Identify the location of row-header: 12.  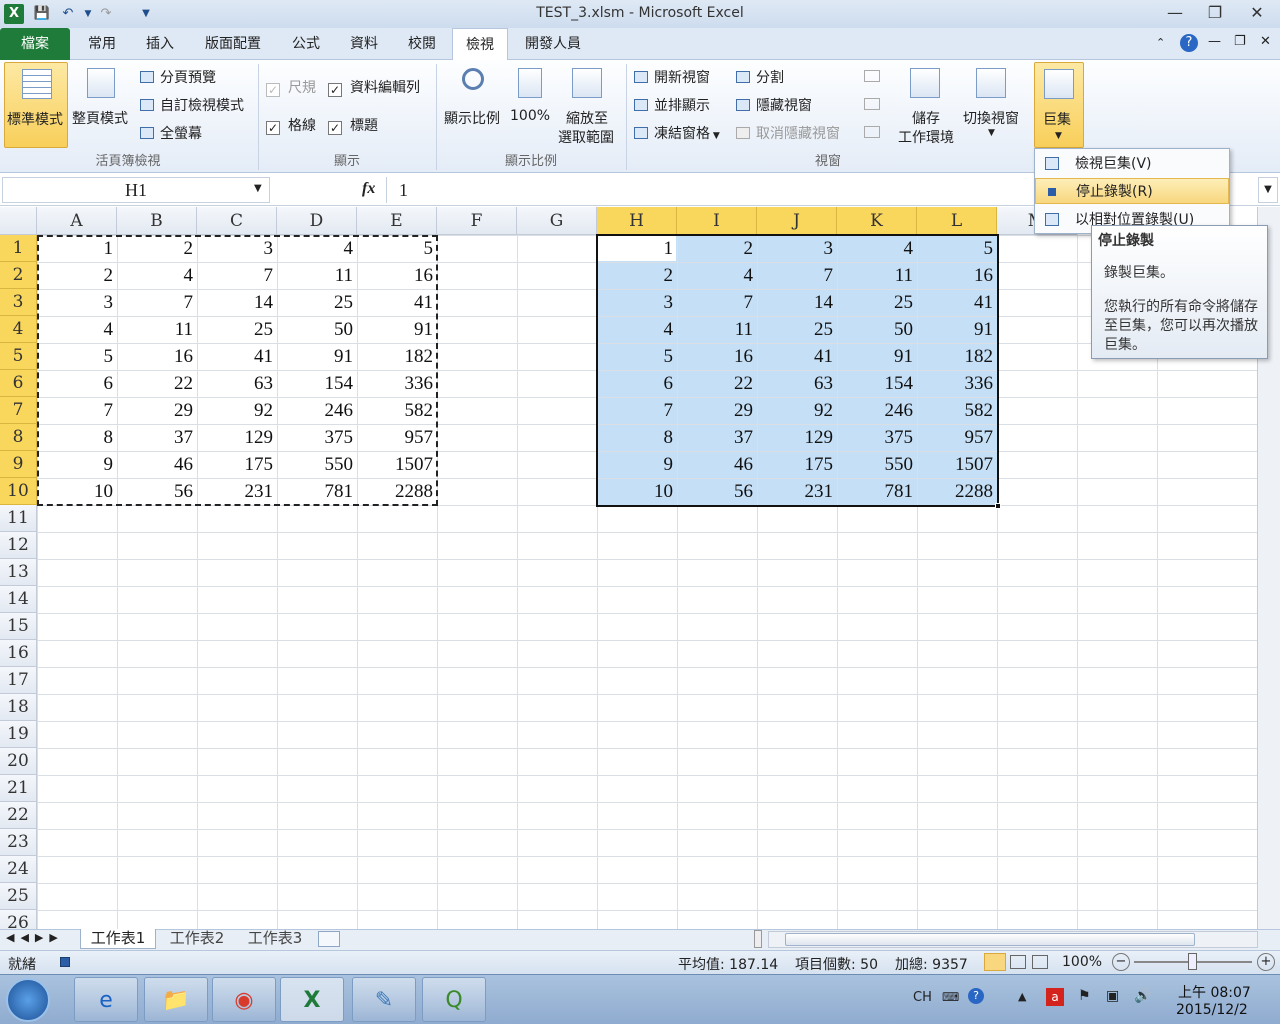
(18, 545).